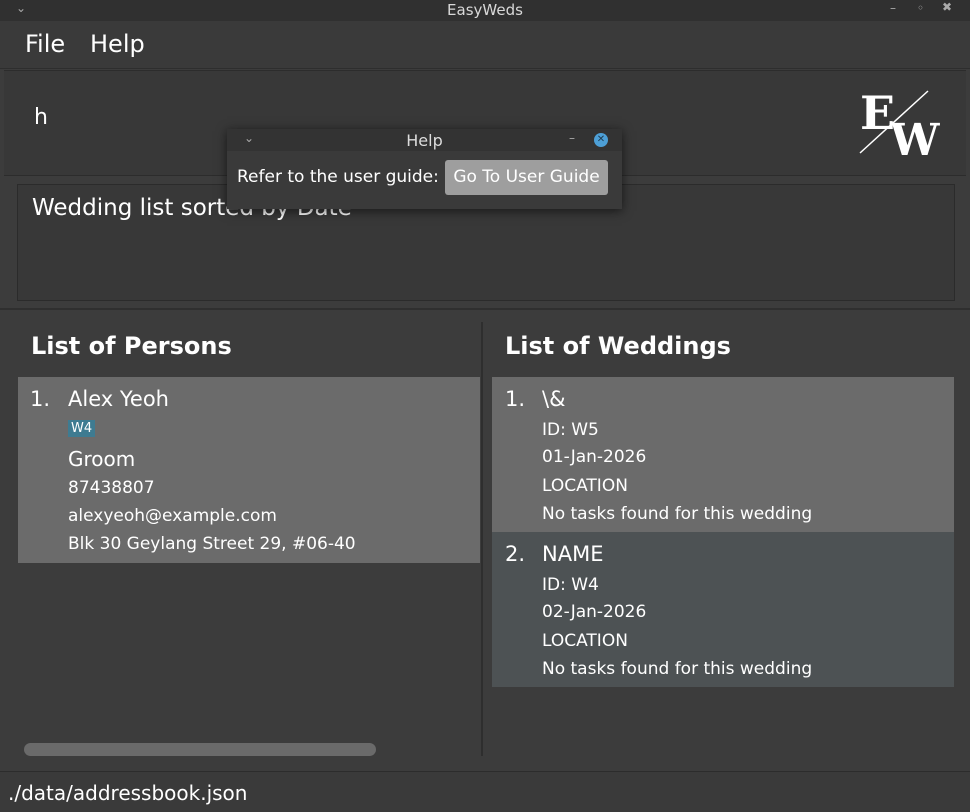 The image size is (970, 812). Describe the element at coordinates (920, 8) in the screenshot. I see `restore-icon: ◦` at that location.